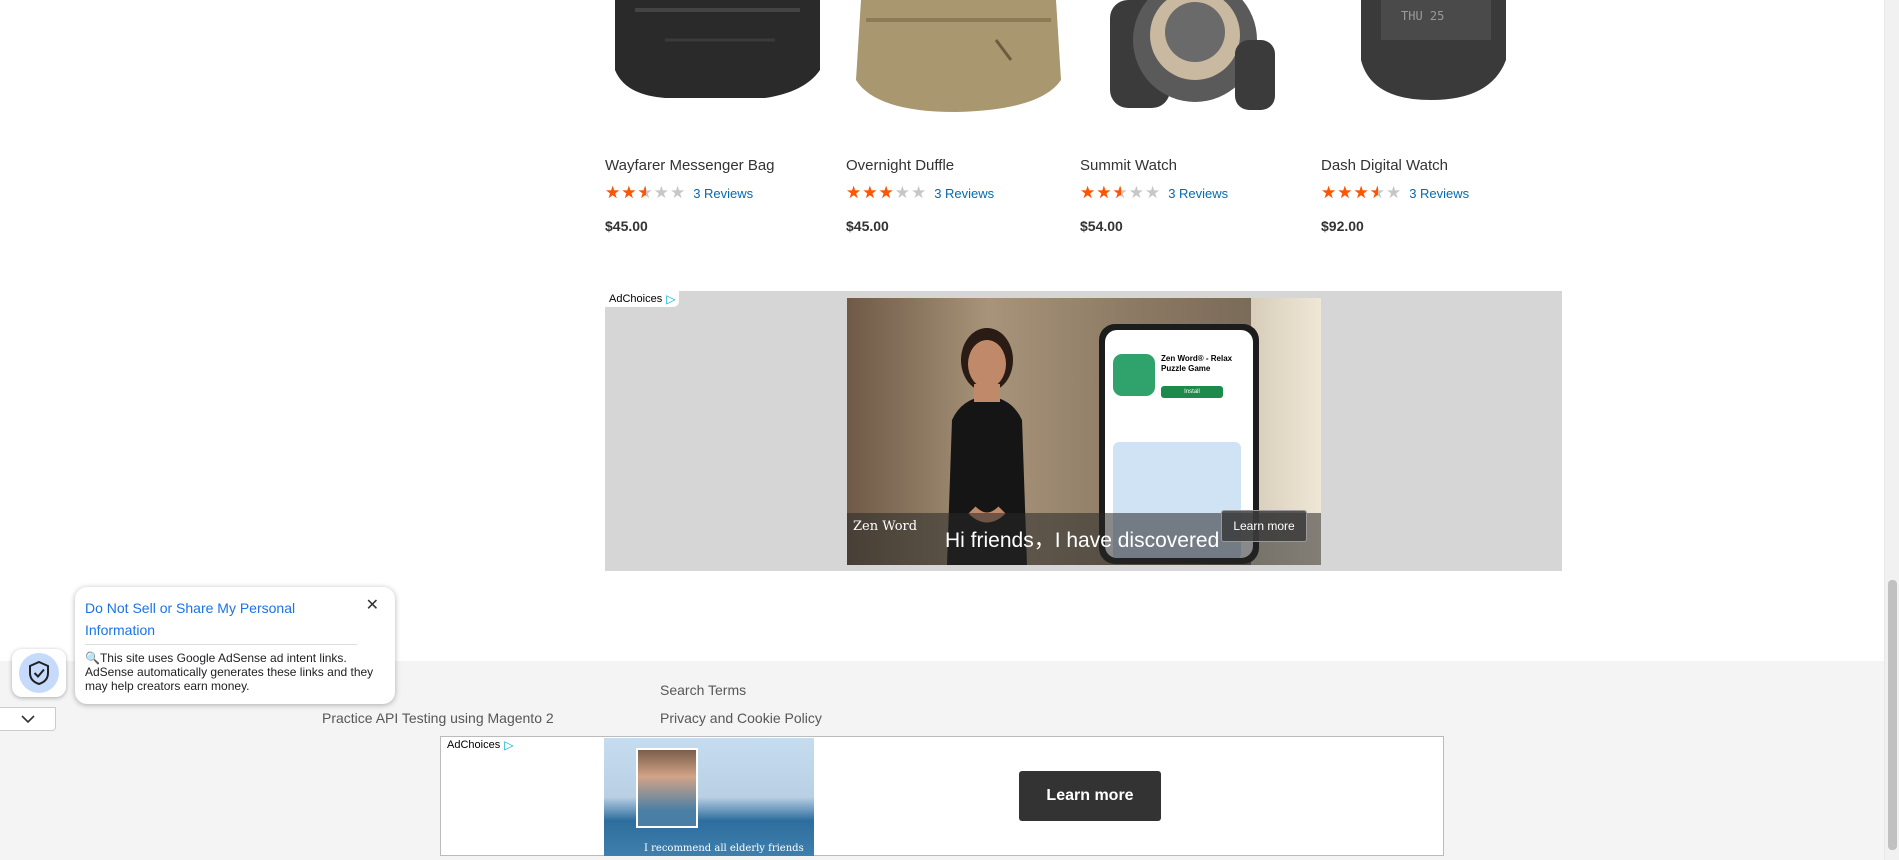  I want to click on product-name: Overnight Duffle, so click(900, 165).